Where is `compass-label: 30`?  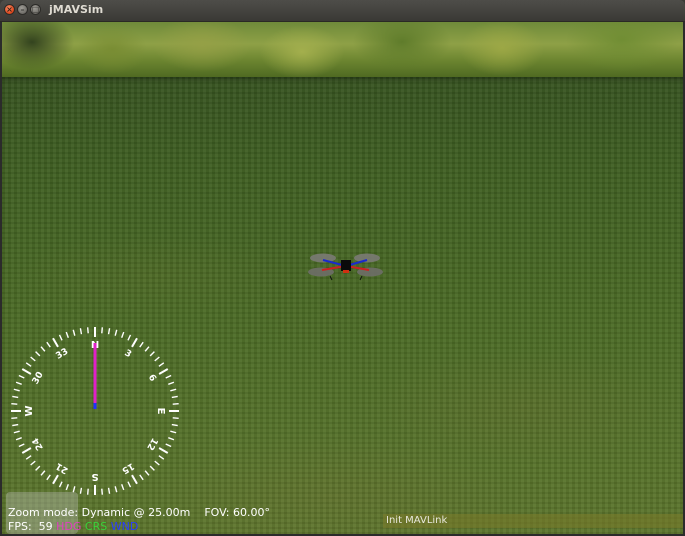
compass-label: 30 is located at coordinates (38, 378).